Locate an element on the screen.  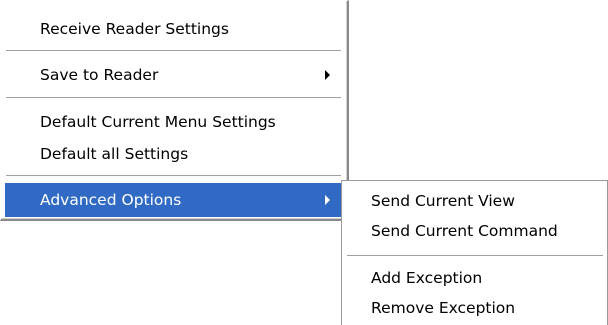
menu-item-receive-reader-settings: Receive Reader Settings is located at coordinates (173, 29).